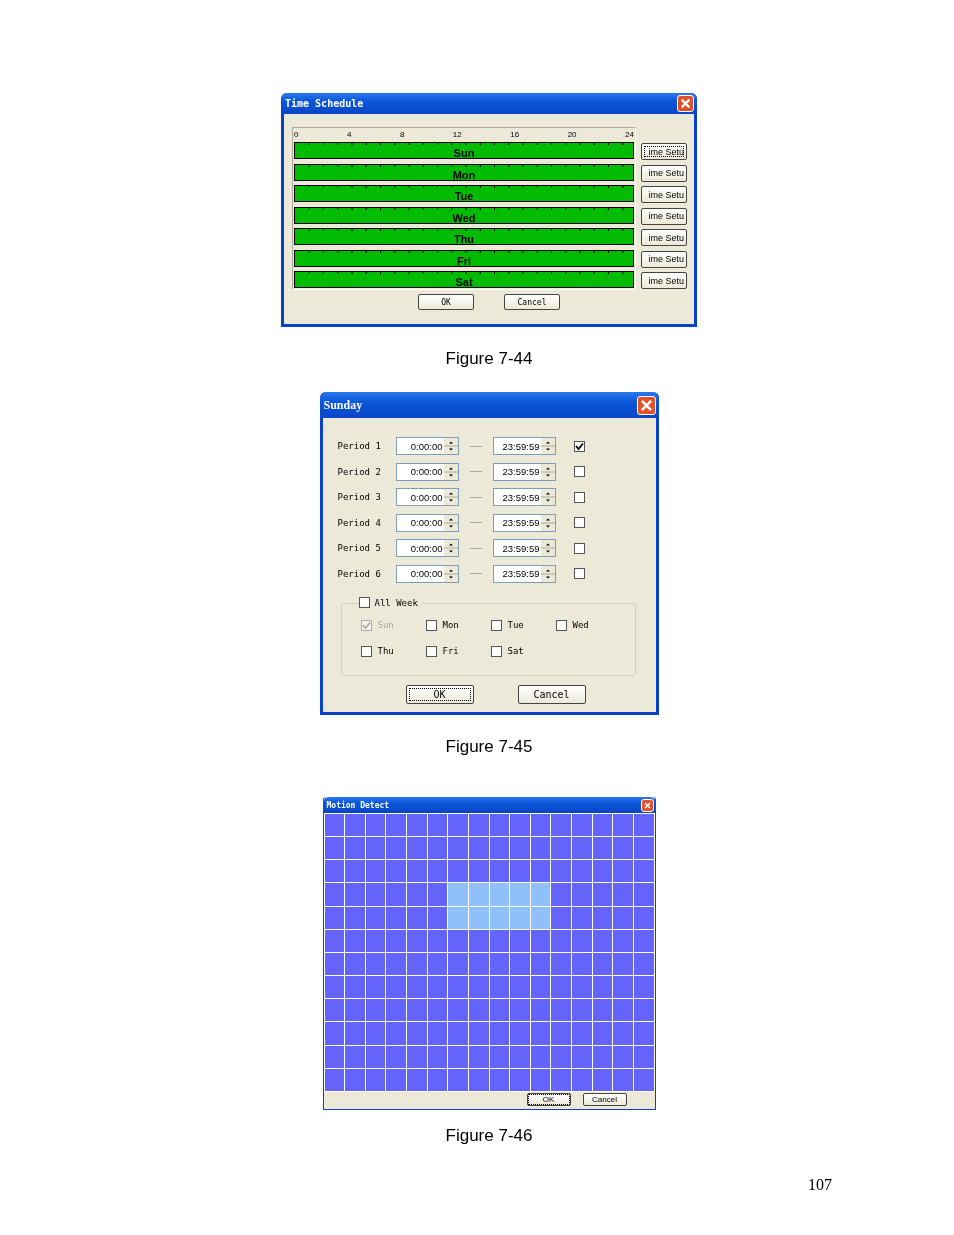 The image size is (954, 1235). I want to click on ok-button: OK, so click(439, 694).